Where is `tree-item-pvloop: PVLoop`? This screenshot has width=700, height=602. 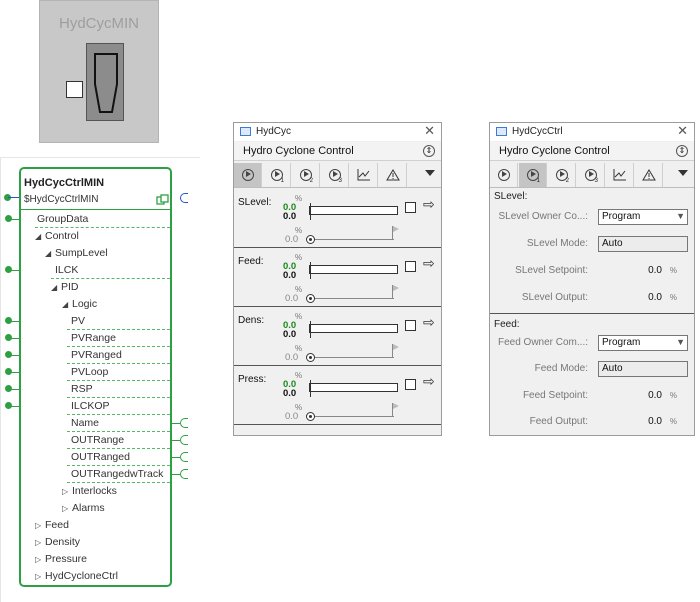 tree-item-pvloop: PVLoop is located at coordinates (118, 372).